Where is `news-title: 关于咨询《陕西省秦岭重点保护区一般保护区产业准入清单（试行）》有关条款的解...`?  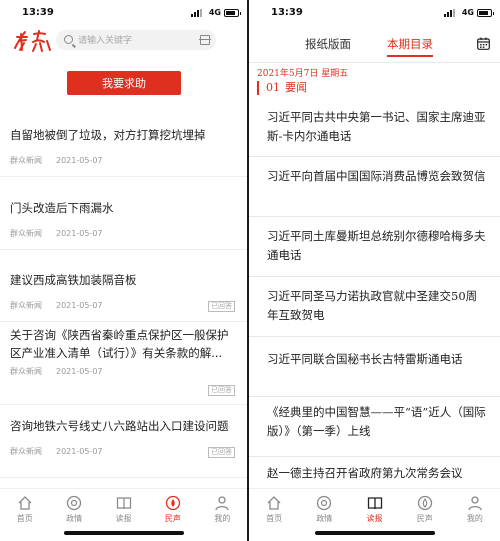
news-title: 关于咨询《陕西省秦岭重点保护区一般保护区产业准入清单（试行）》有关条款的解... is located at coordinates (119, 344).